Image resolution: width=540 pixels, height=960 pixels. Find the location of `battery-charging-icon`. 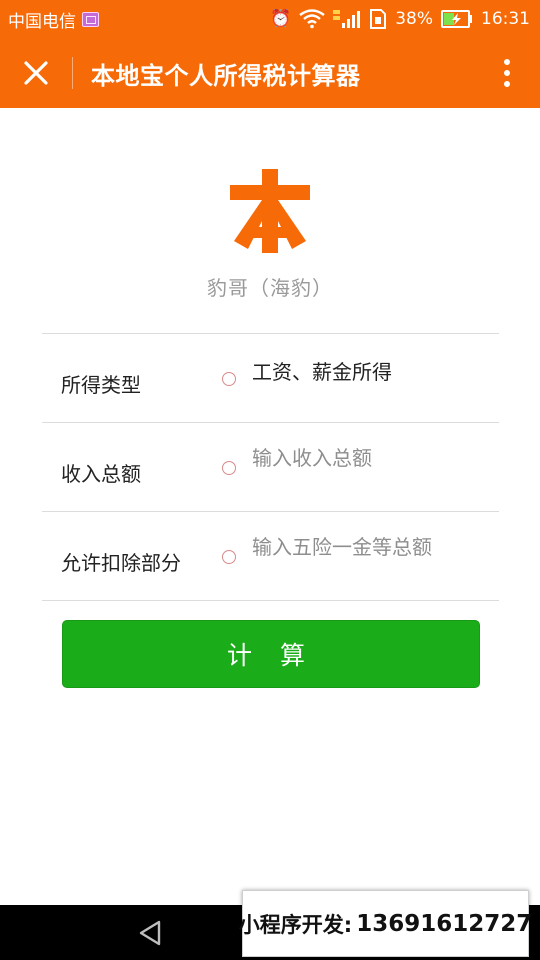

battery-charging-icon is located at coordinates (457, 19).